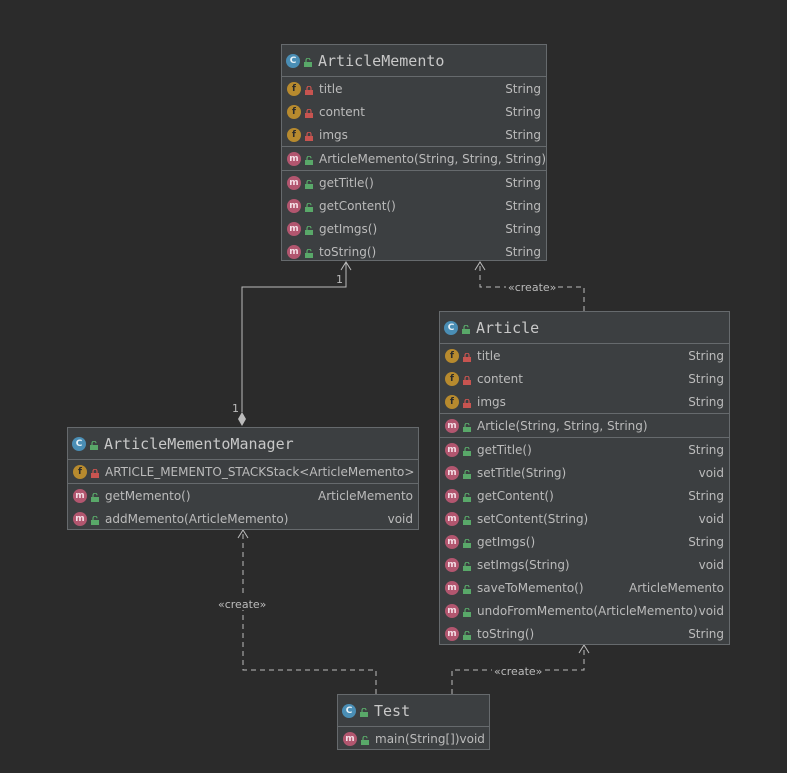  Describe the element at coordinates (381, 60) in the screenshot. I see `class-name: ArticleMemento` at that location.